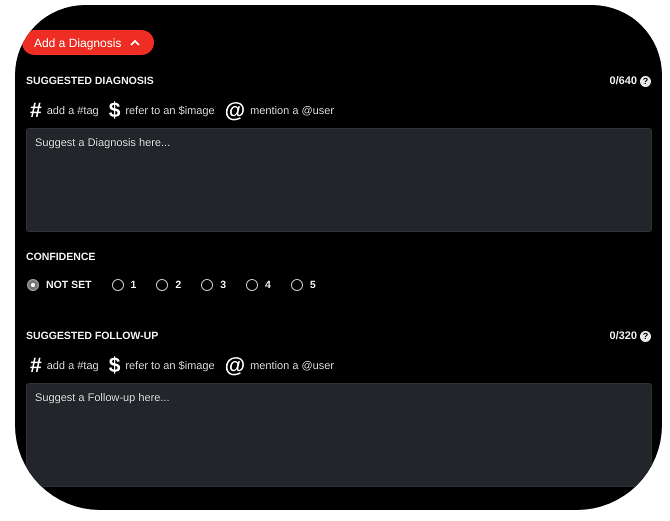 The height and width of the screenshot is (521, 670). Describe the element at coordinates (268, 285) in the screenshot. I see `radio-label: 4` at that location.